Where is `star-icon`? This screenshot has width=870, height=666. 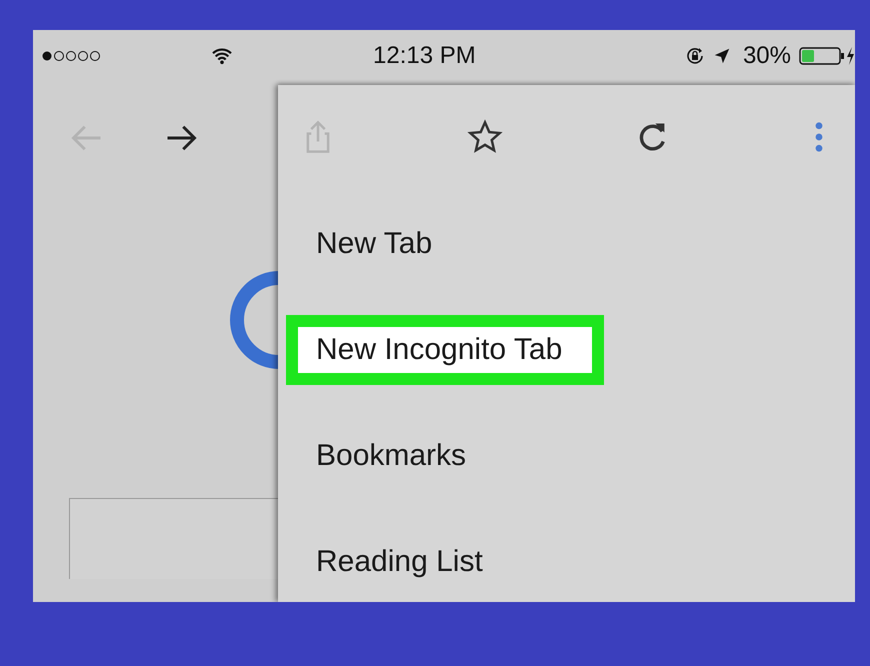
star-icon is located at coordinates (485, 137).